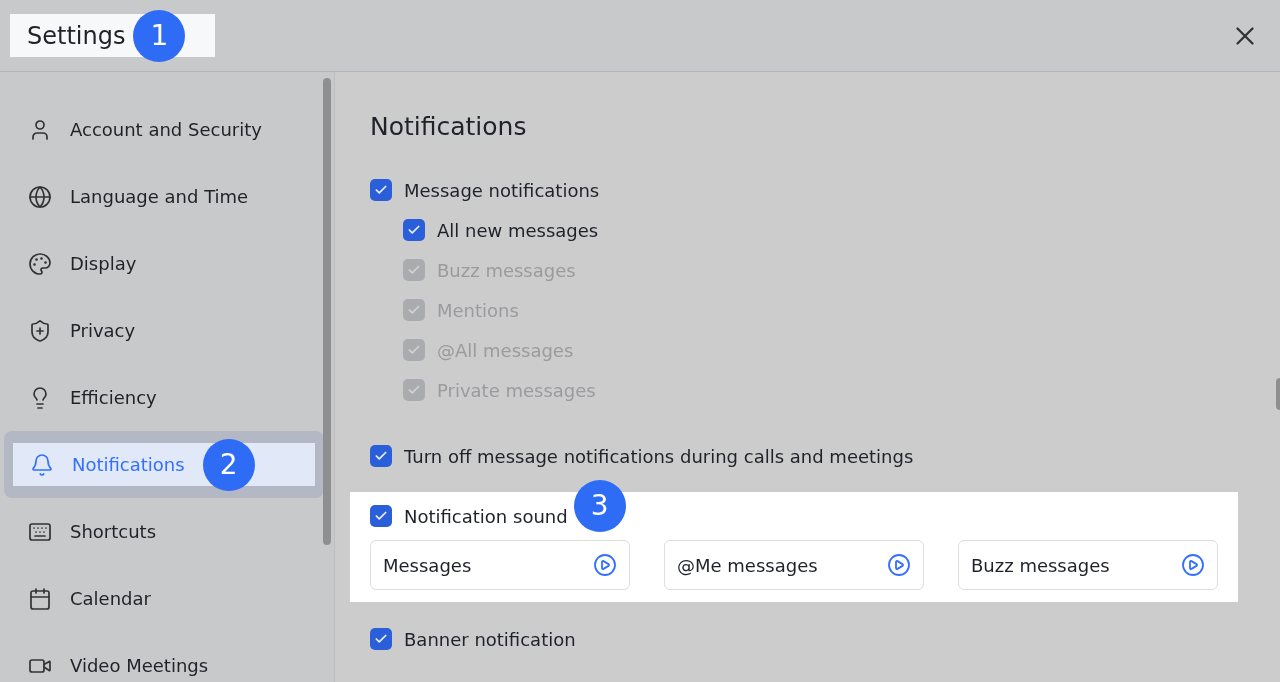 The image size is (1280, 682). Describe the element at coordinates (40, 598) in the screenshot. I see `calendar-icon` at that location.